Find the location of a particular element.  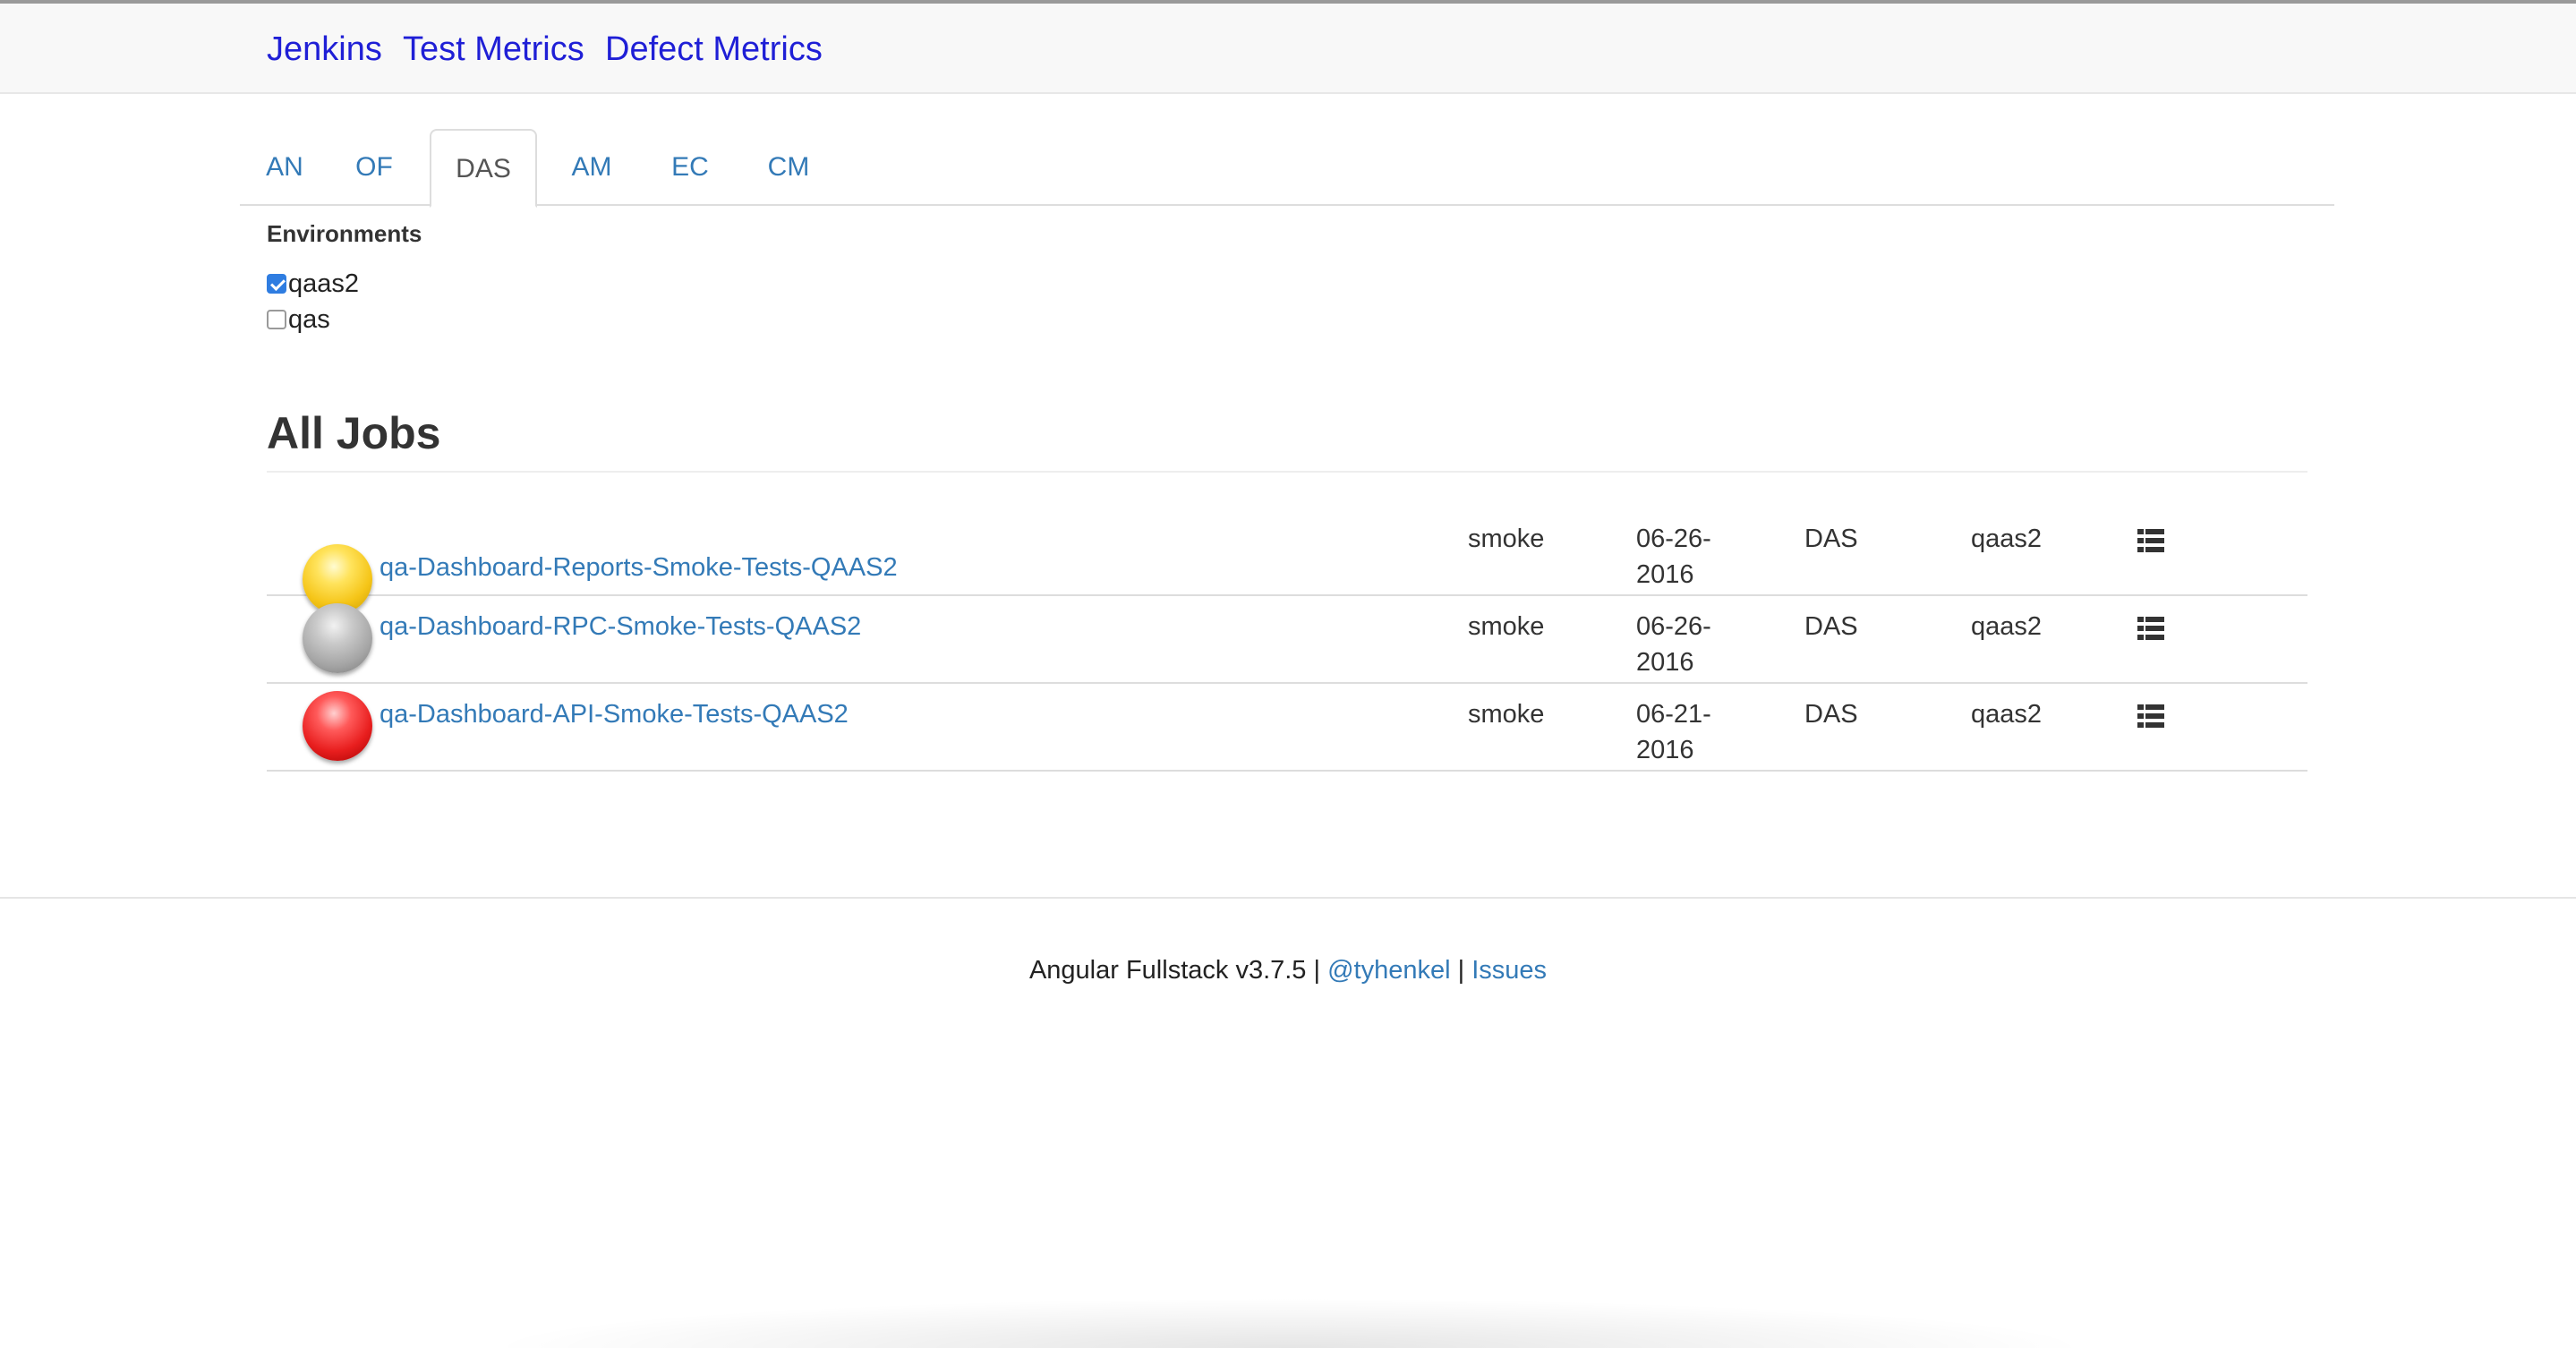

issues-link: Issues is located at coordinates (1509, 970).